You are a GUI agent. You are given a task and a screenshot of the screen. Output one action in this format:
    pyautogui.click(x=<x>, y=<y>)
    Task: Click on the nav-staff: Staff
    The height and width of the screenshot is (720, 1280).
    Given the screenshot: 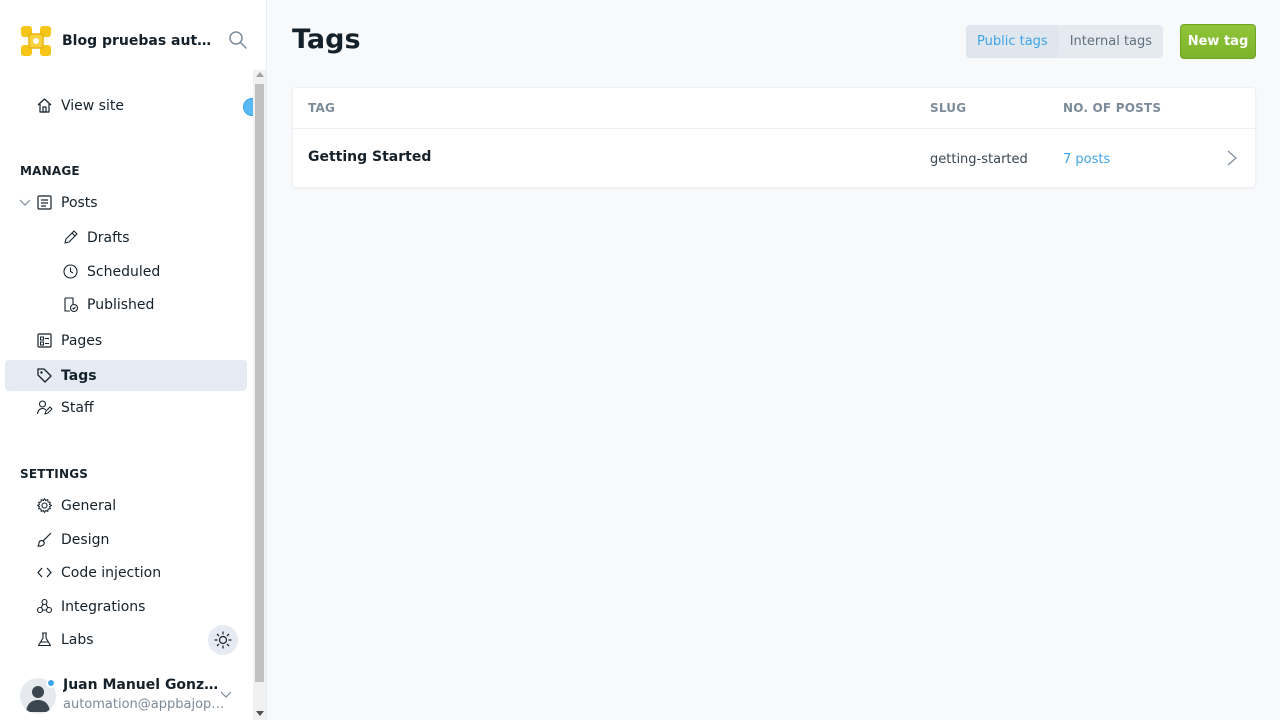 What is the action you would take?
    pyautogui.click(x=126, y=407)
    